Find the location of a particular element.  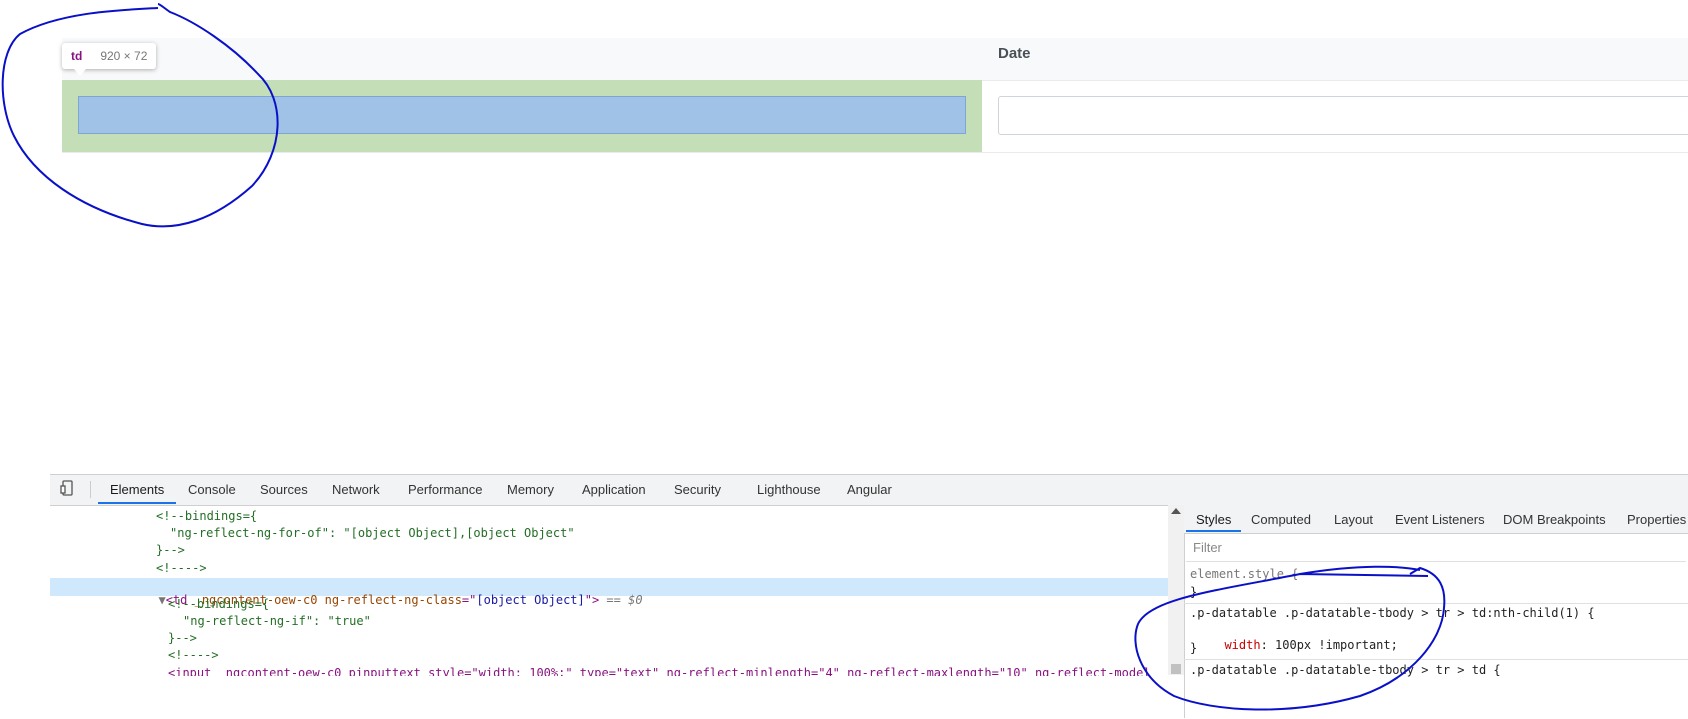

node-attr-value: [object Object] is located at coordinates (530, 600).